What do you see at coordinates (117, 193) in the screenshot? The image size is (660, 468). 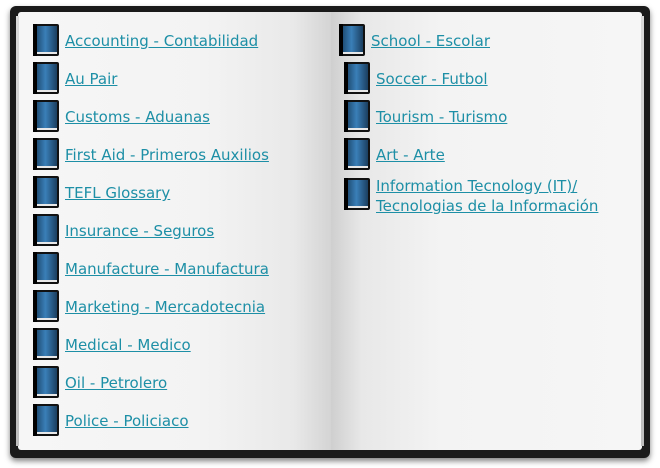 I see `link-tefl-glossary: TEFL Glossary` at bounding box center [117, 193].